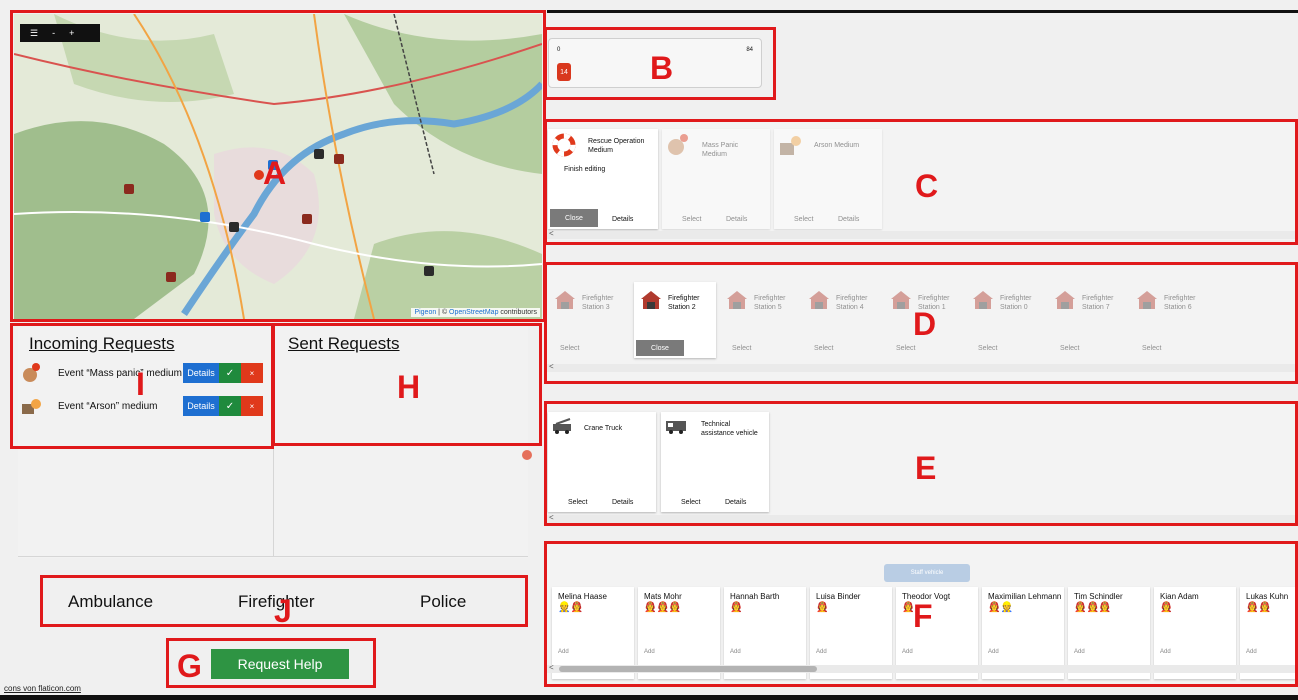 The width and height of the screenshot is (1298, 700). What do you see at coordinates (925, 324) in the screenshot?
I see `annotation-label-d: D` at bounding box center [925, 324].